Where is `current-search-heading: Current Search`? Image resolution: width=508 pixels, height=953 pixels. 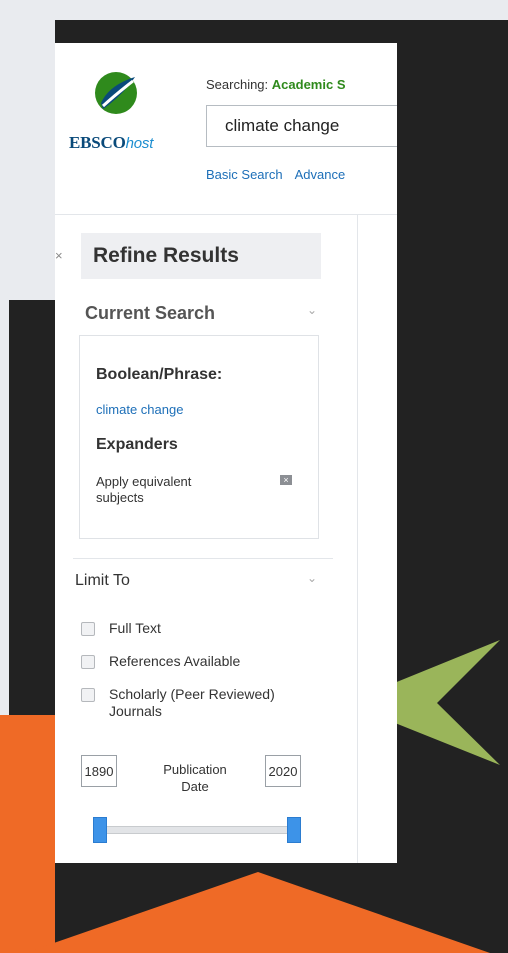
current-search-heading: Current Search is located at coordinates (150, 313).